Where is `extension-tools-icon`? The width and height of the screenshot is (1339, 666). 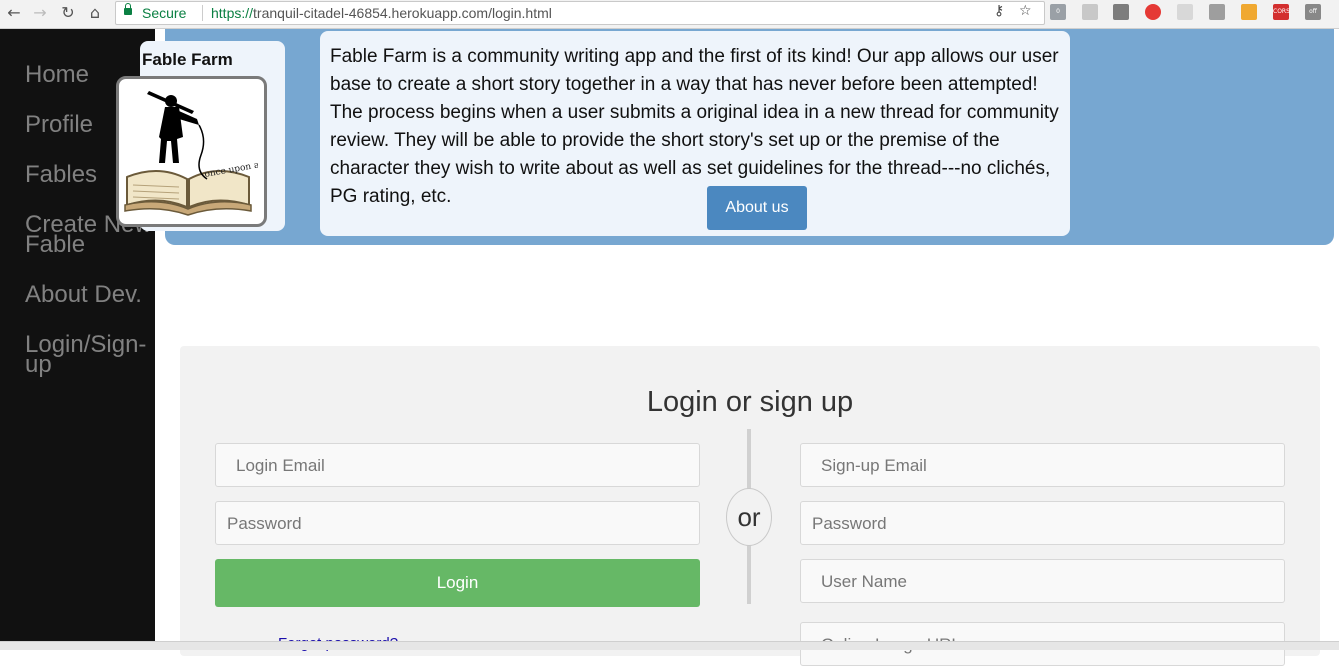 extension-tools-icon is located at coordinates (1249, 12).